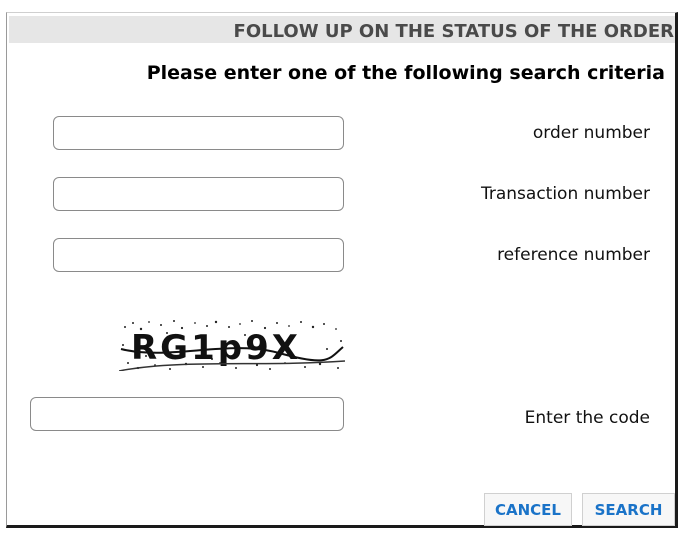 Image resolution: width=687 pixels, height=538 pixels. Describe the element at coordinates (573, 255) in the screenshot. I see `reference-number-label: reference number` at that location.